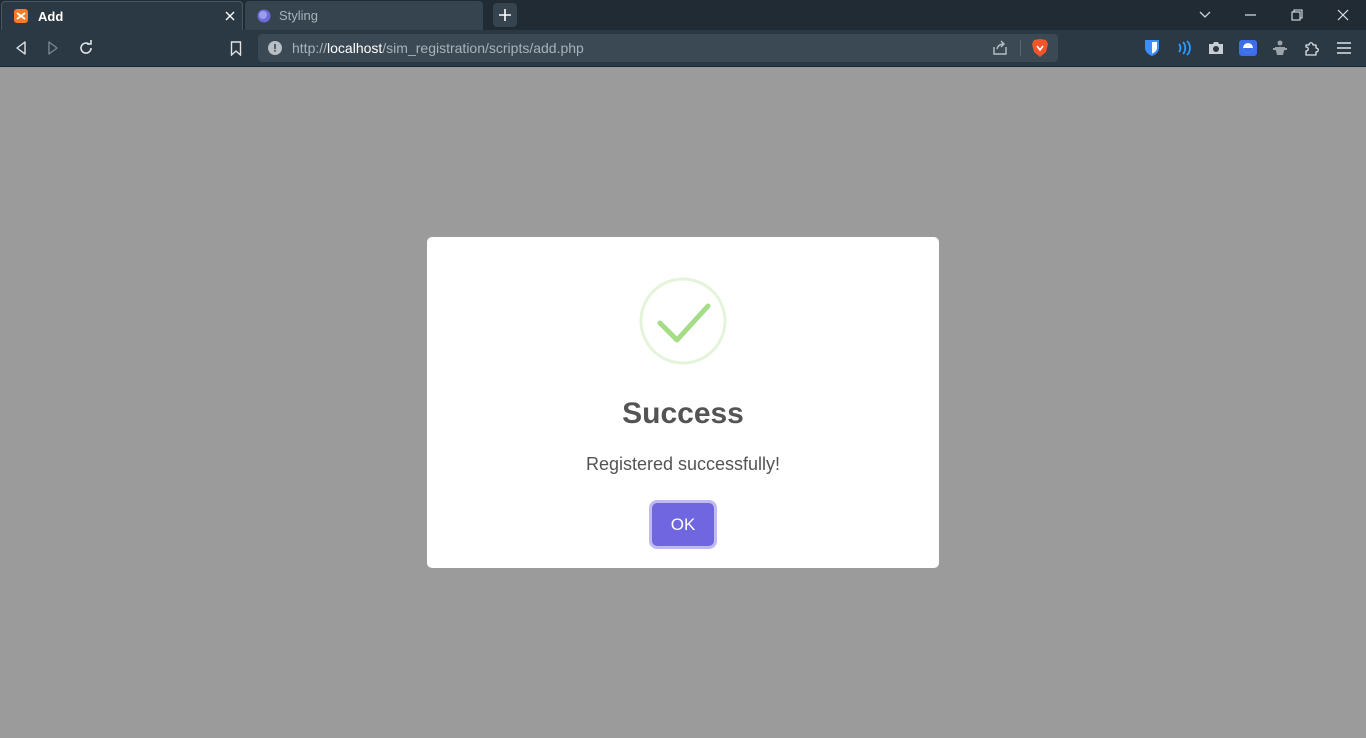 This screenshot has height=738, width=1366. I want to click on minimize-button, so click(1251, 15).